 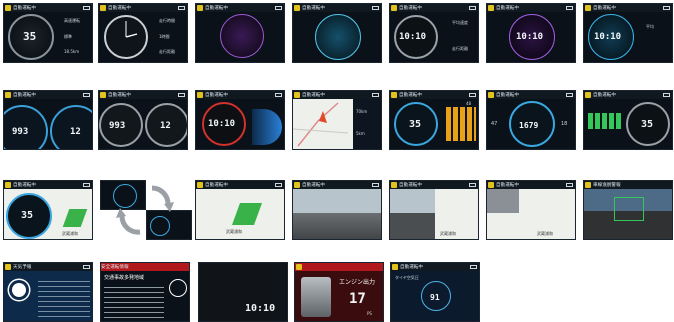 What do you see at coordinates (360, 133) in the screenshot?
I see `info-label: 5km` at bounding box center [360, 133].